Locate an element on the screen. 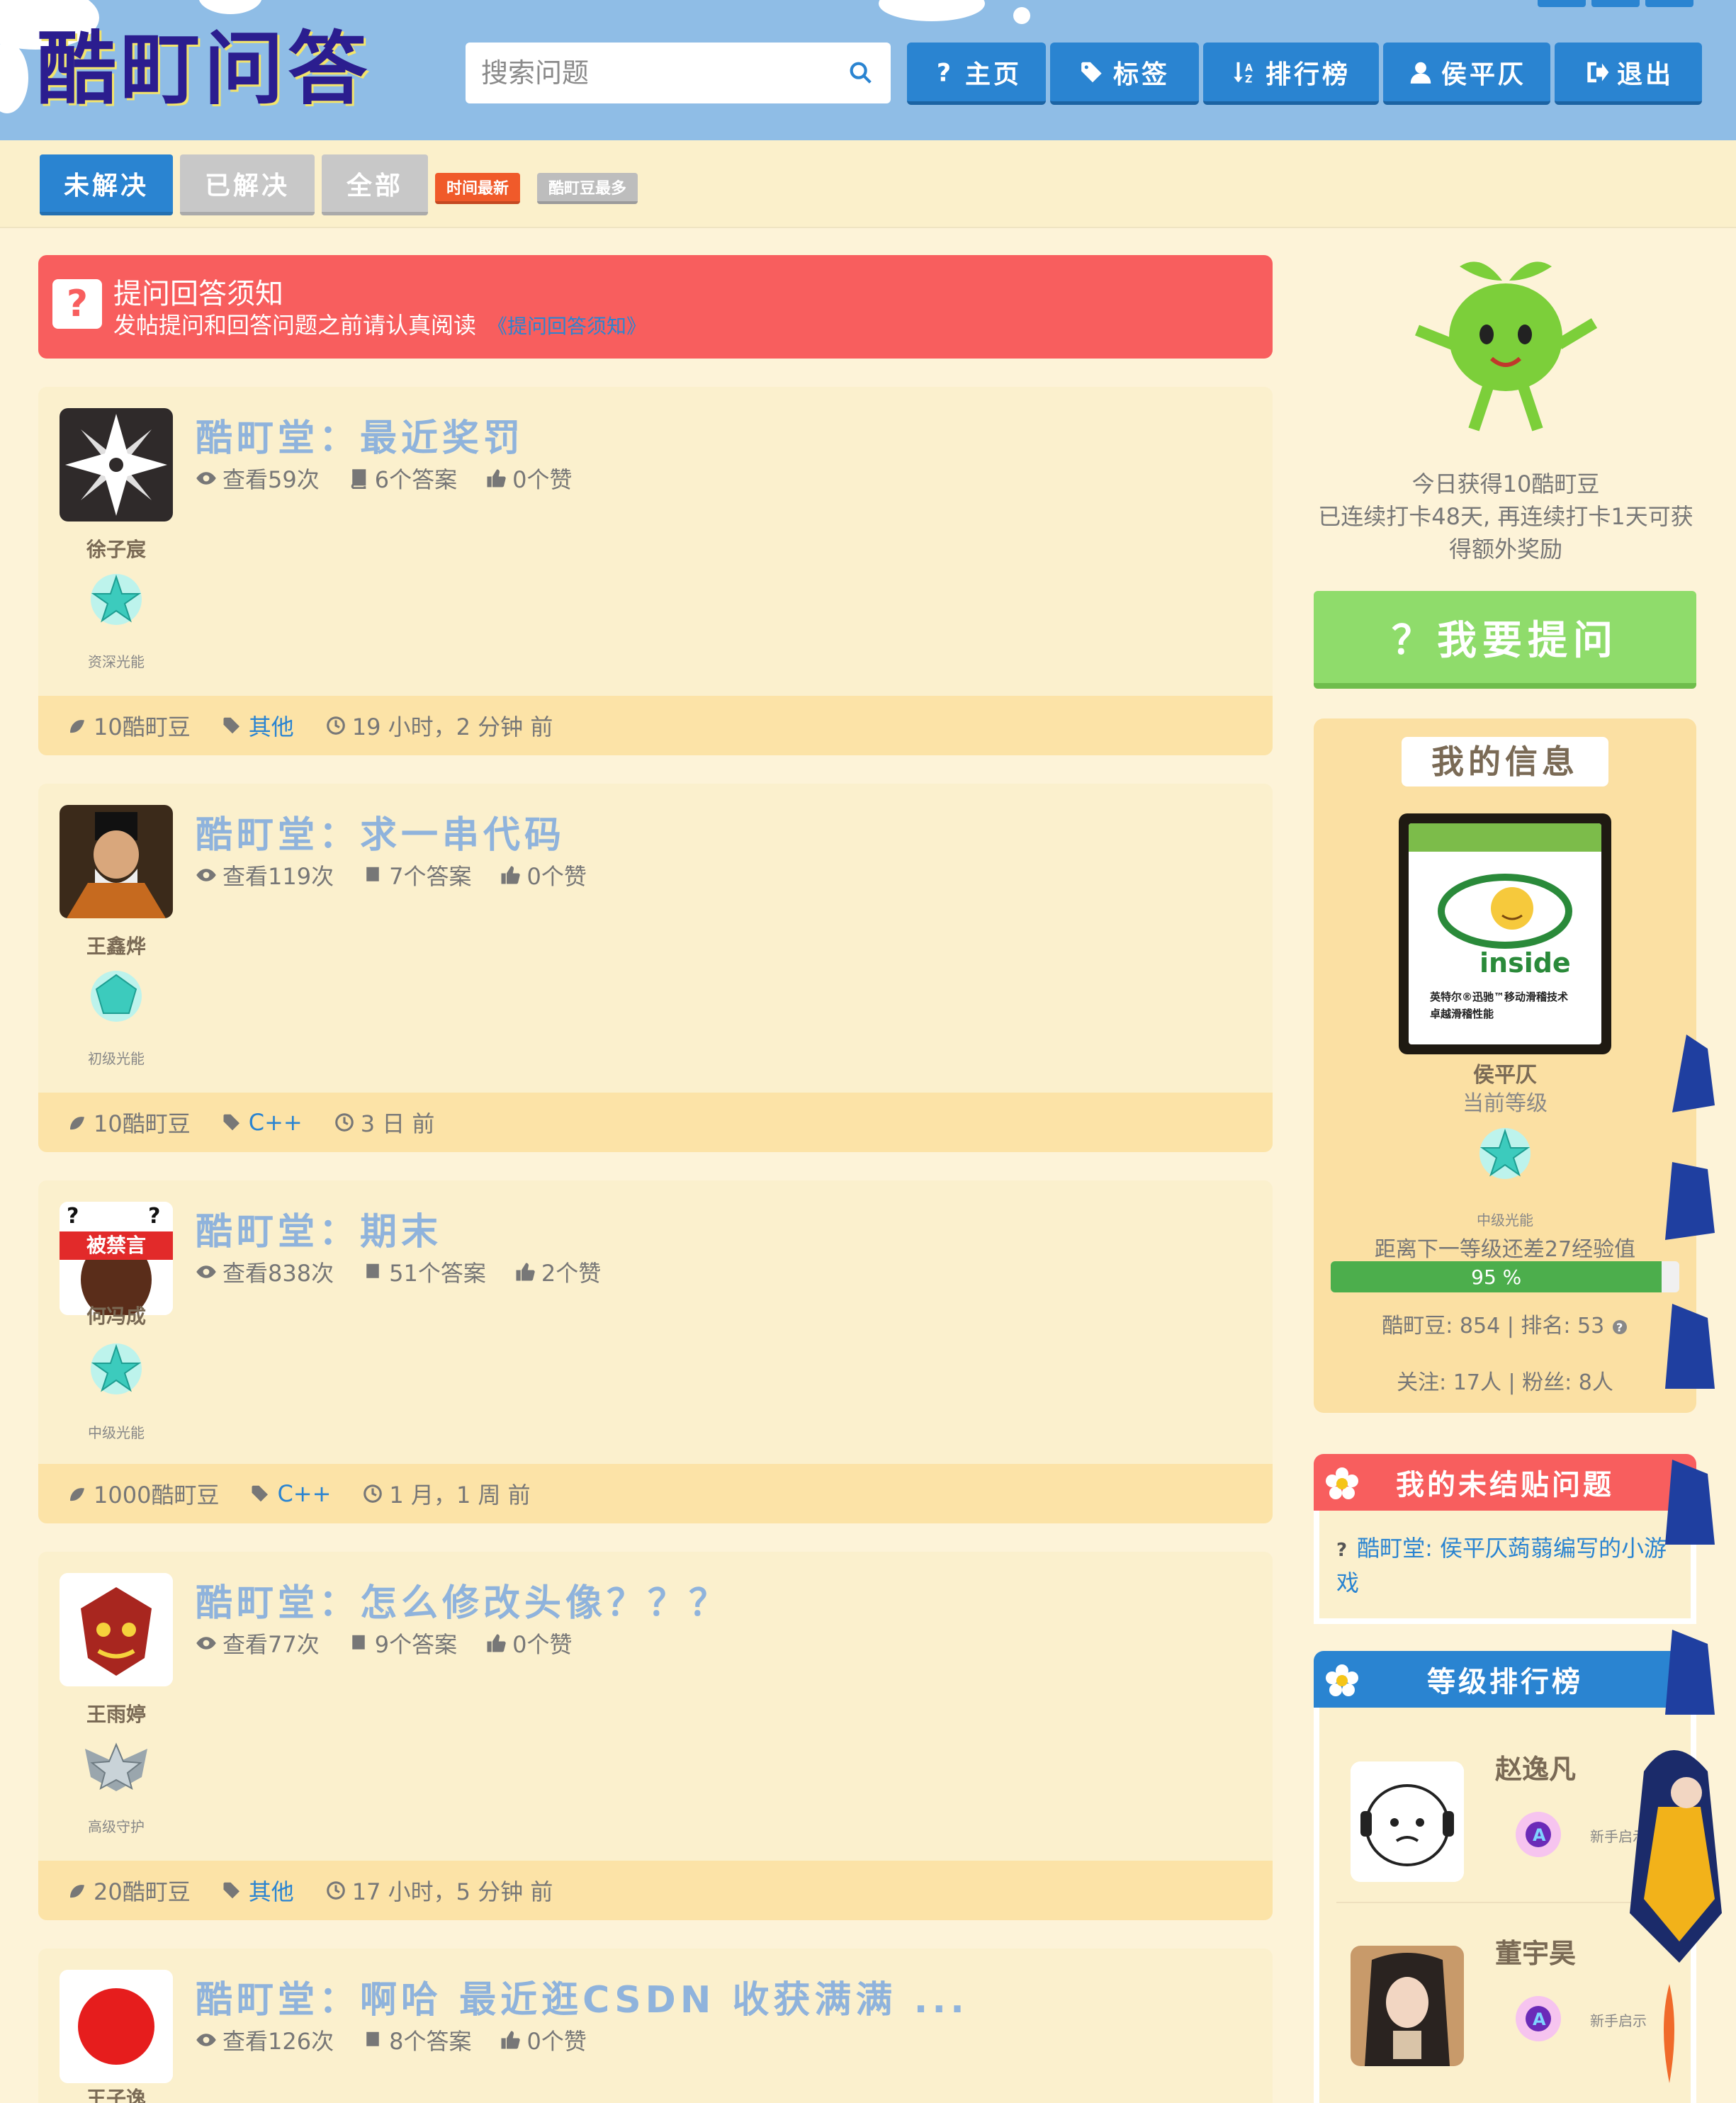  nav-tags-button: 标签 is located at coordinates (1124, 74).